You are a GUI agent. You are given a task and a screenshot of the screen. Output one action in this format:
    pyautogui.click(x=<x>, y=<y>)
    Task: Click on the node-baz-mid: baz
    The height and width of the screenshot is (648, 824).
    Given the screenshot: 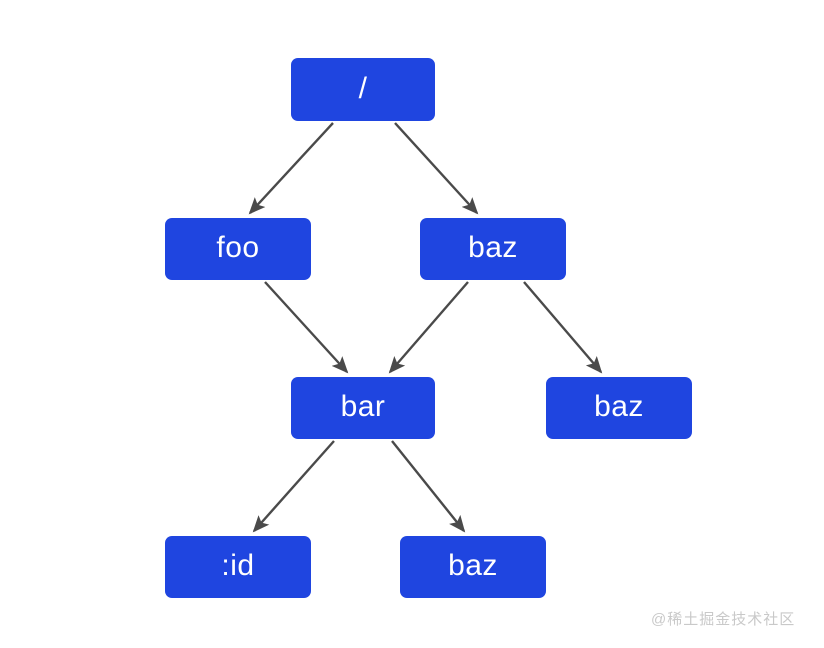 What is the action you would take?
    pyautogui.click(x=493, y=249)
    